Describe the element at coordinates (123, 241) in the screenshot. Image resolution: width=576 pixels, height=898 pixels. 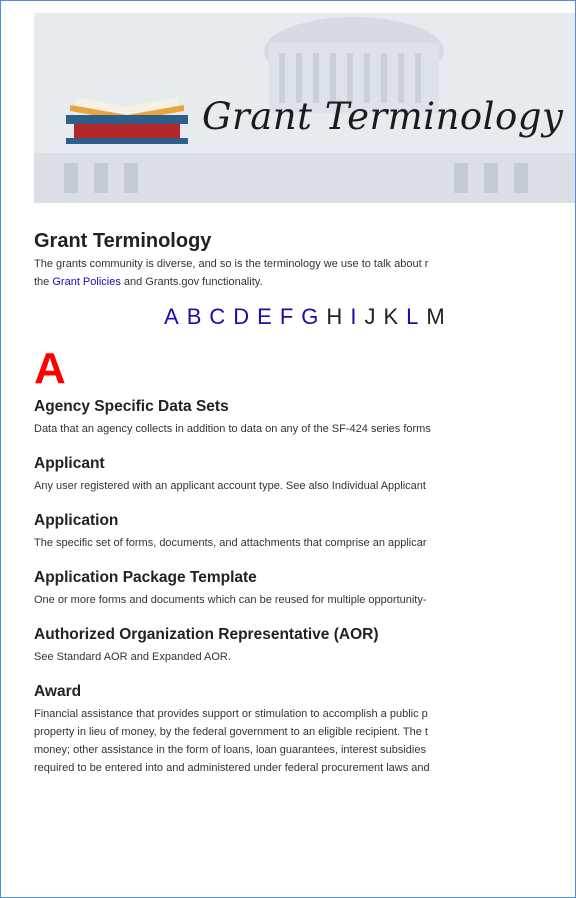
I see `page-title: Grant Terminology` at that location.